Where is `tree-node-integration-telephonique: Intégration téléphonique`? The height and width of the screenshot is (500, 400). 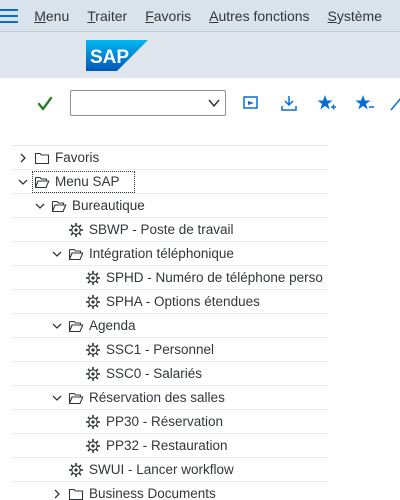
tree-node-integration-telephonique: Intégration téléphonique is located at coordinates (170, 254).